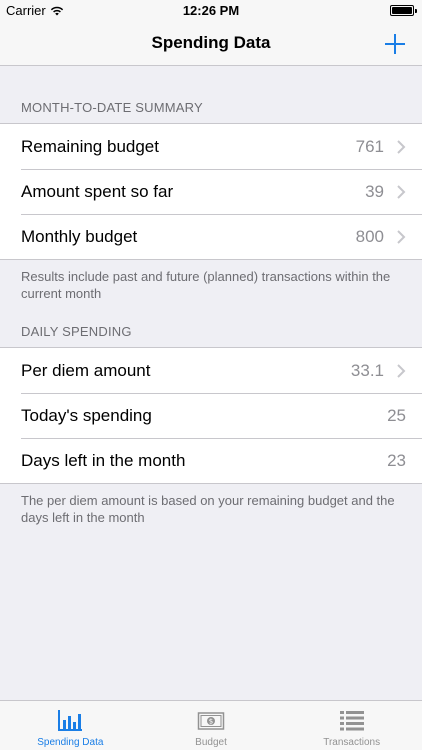 The height and width of the screenshot is (750, 422). I want to click on row-label: Days left in the month, so click(103, 460).